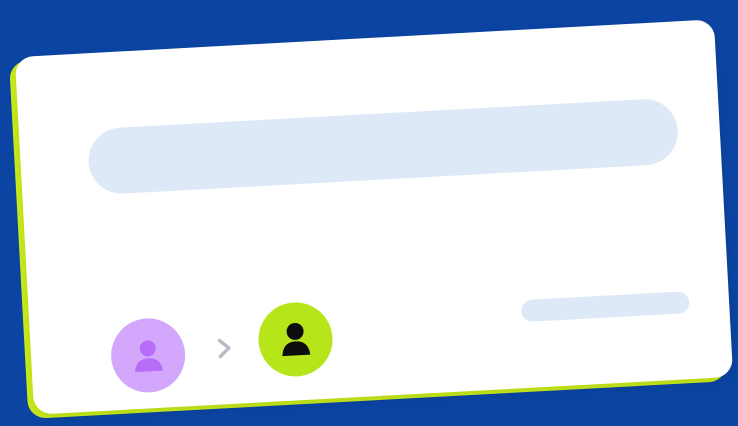 This screenshot has width=738, height=426. Describe the element at coordinates (224, 348) in the screenshot. I see `chevron-right-icon` at that location.